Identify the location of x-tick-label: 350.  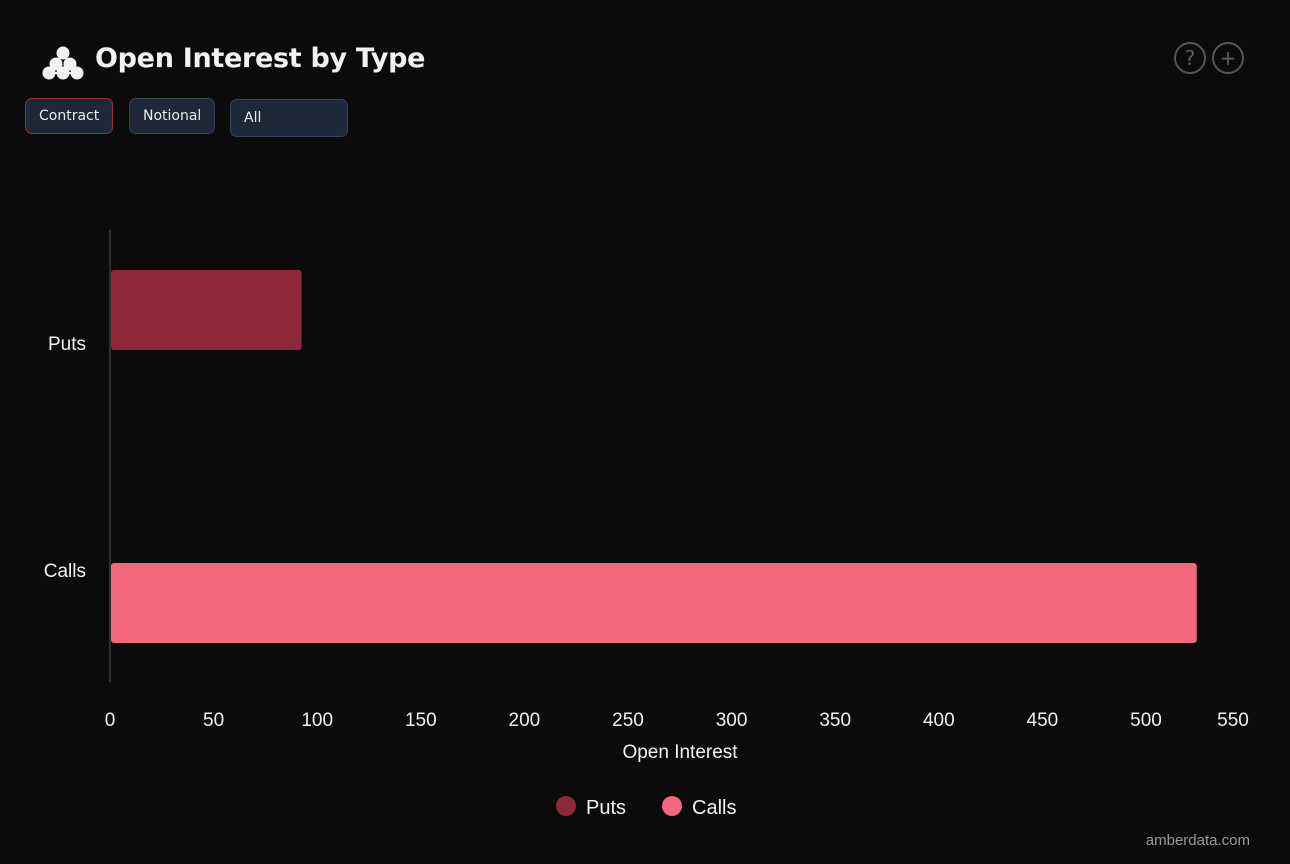
(835, 720).